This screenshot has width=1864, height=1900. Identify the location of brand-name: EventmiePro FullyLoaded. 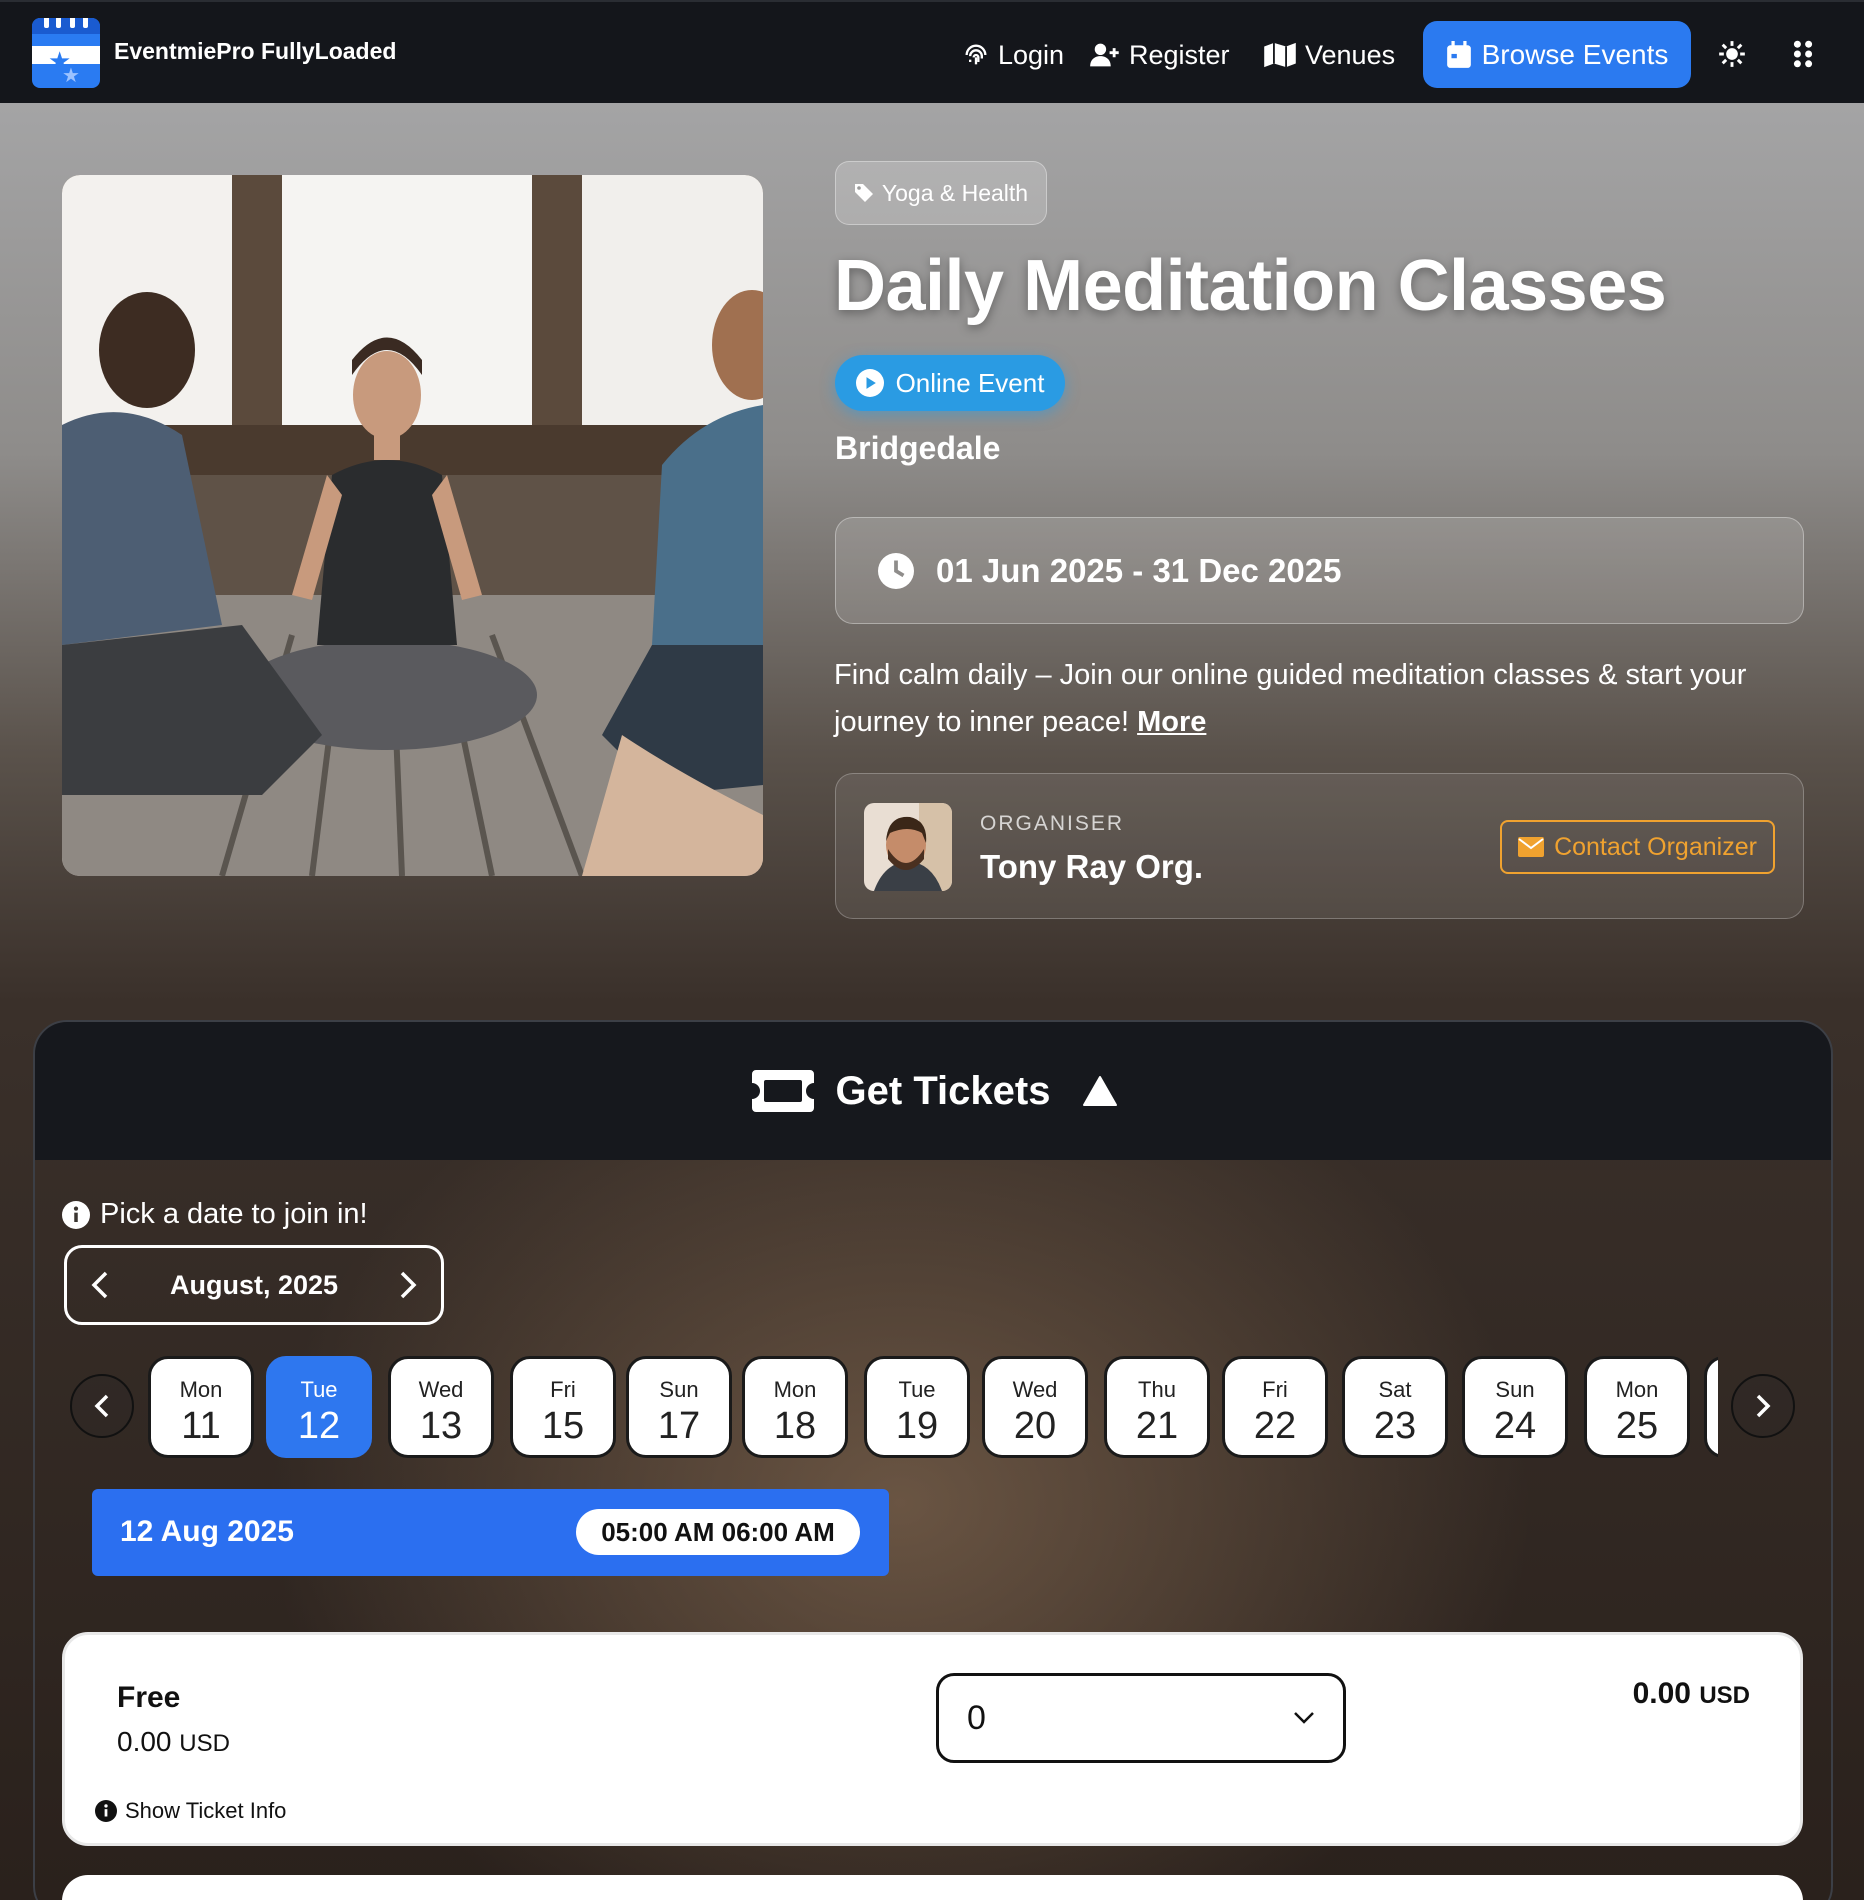
(255, 51).